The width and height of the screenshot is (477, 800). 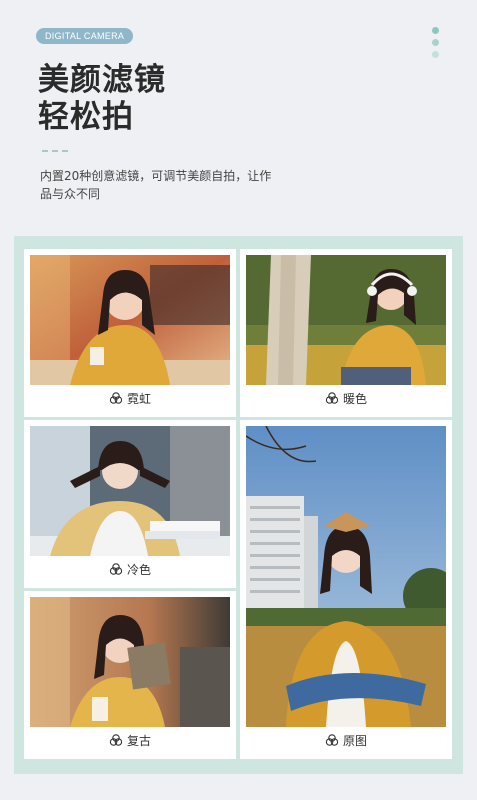 What do you see at coordinates (138, 569) in the screenshot?
I see `filter-name-cool: 冷色` at bounding box center [138, 569].